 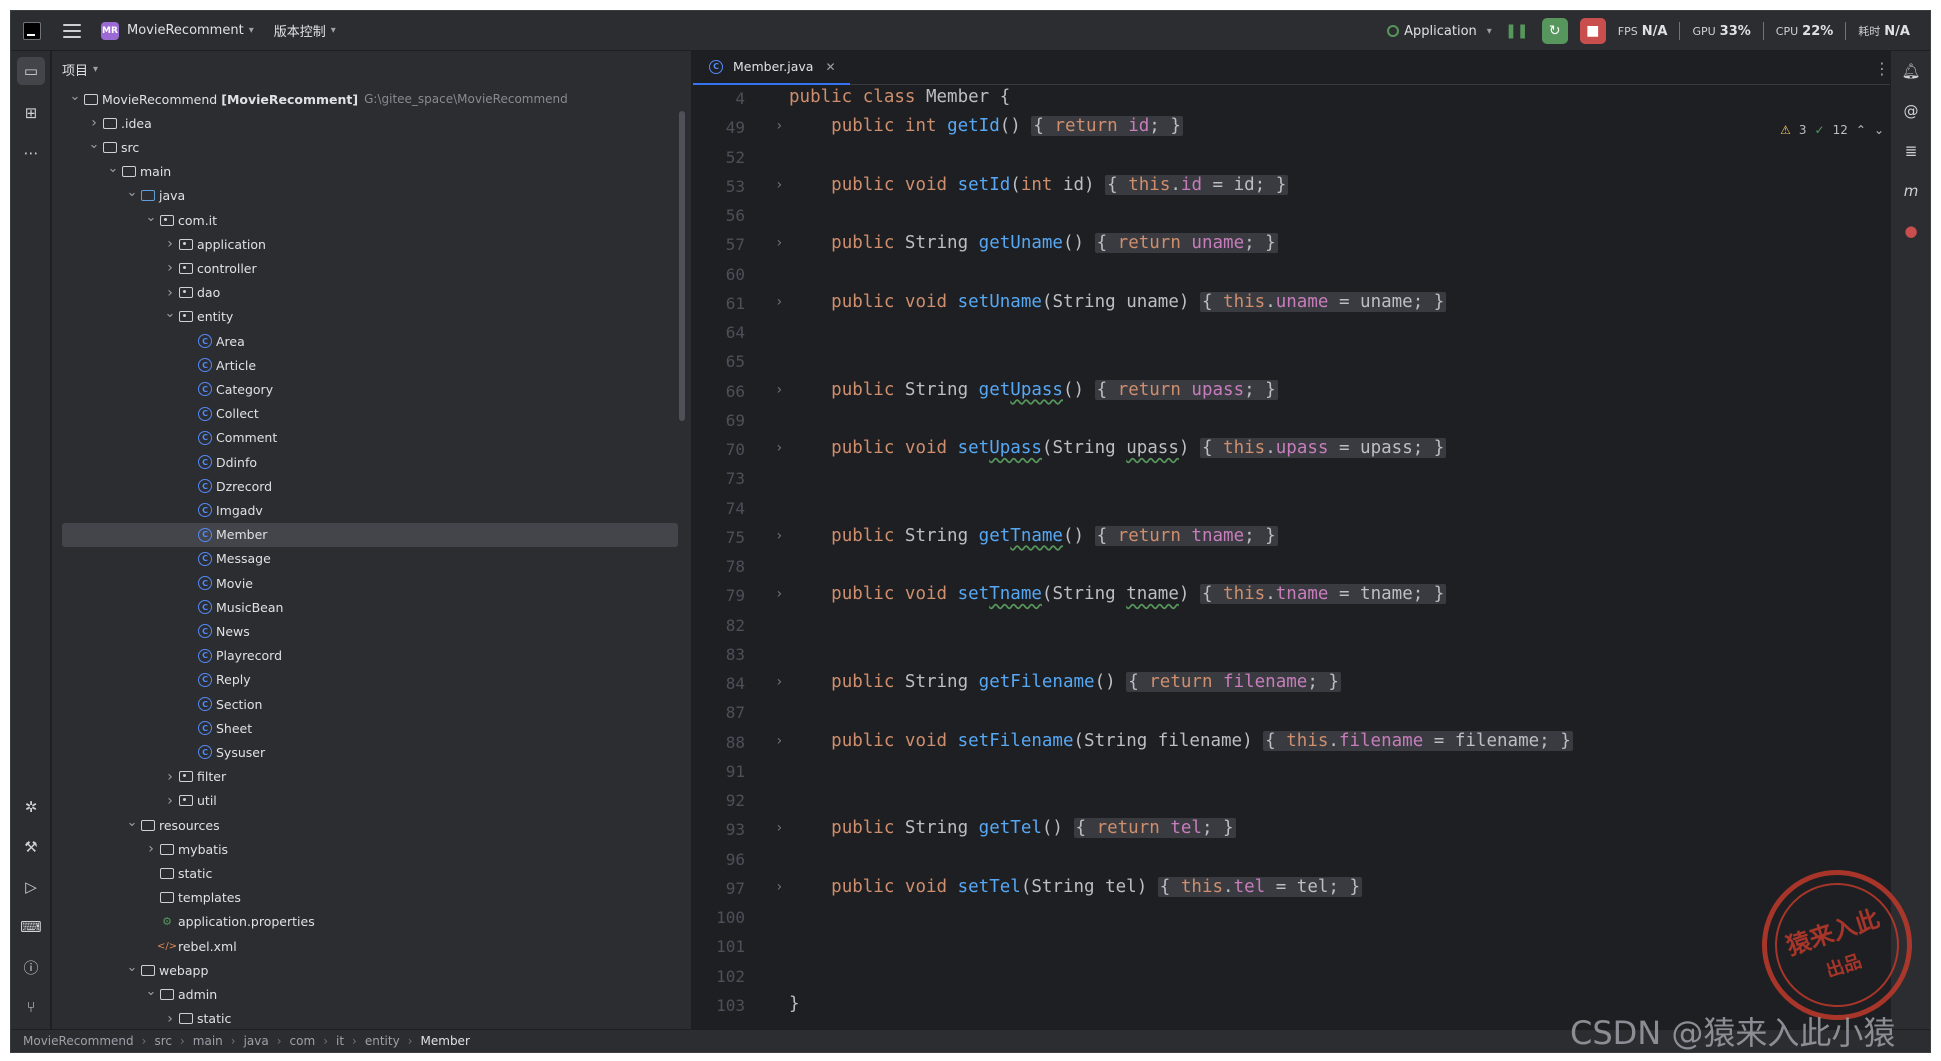 I want to click on breadcrumb-item: entity, so click(x=382, y=1041).